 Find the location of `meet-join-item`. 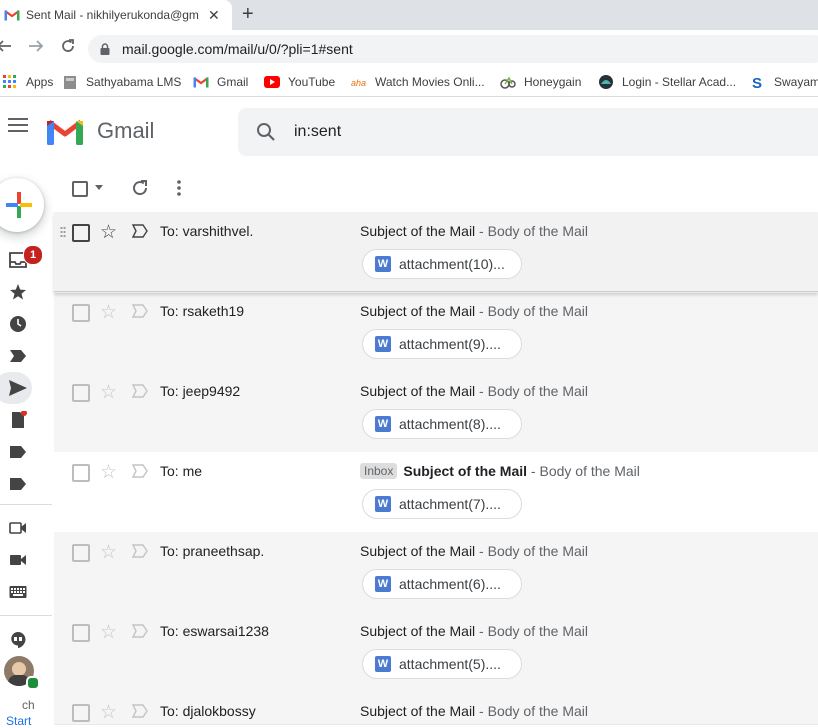

meet-join-item is located at coordinates (18, 560).